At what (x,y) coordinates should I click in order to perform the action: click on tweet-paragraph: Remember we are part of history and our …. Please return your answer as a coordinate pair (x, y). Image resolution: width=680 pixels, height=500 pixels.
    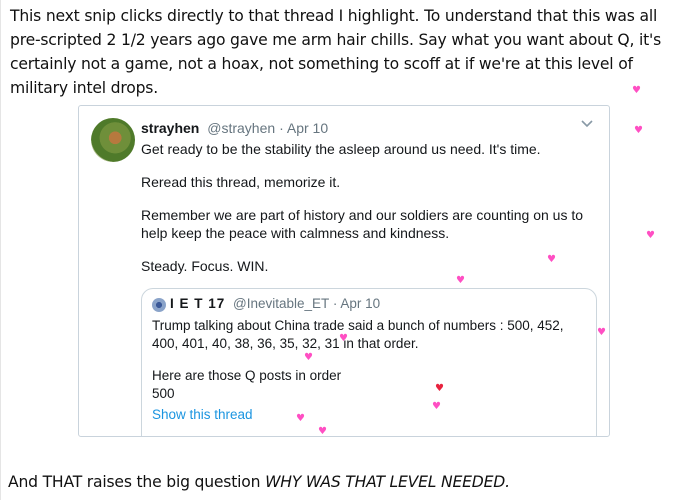
    Looking at the image, I should click on (362, 224).